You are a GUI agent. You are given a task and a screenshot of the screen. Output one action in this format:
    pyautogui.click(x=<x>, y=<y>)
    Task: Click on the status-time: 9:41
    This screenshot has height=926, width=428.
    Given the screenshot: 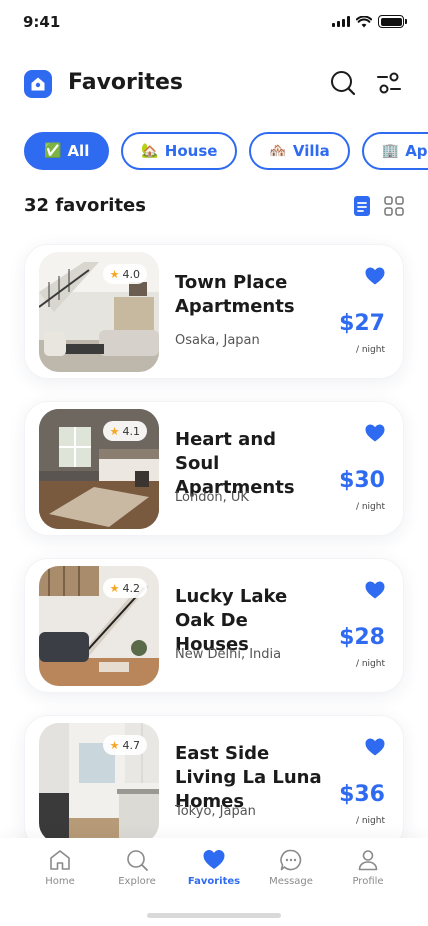 What is the action you would take?
    pyautogui.click(x=42, y=22)
    